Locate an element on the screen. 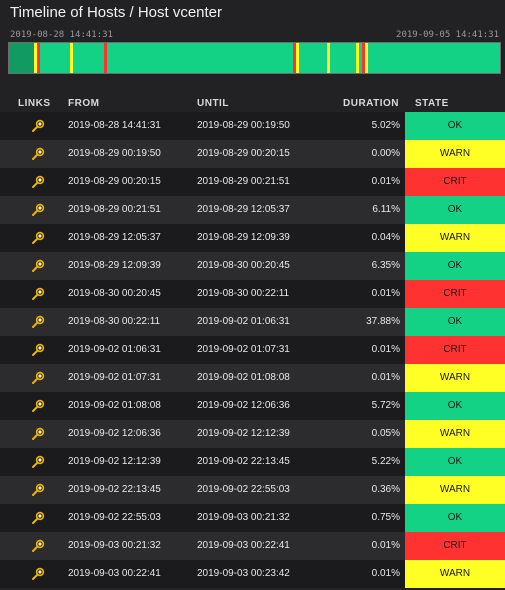  row-duration: 5.02% is located at coordinates (385, 125).